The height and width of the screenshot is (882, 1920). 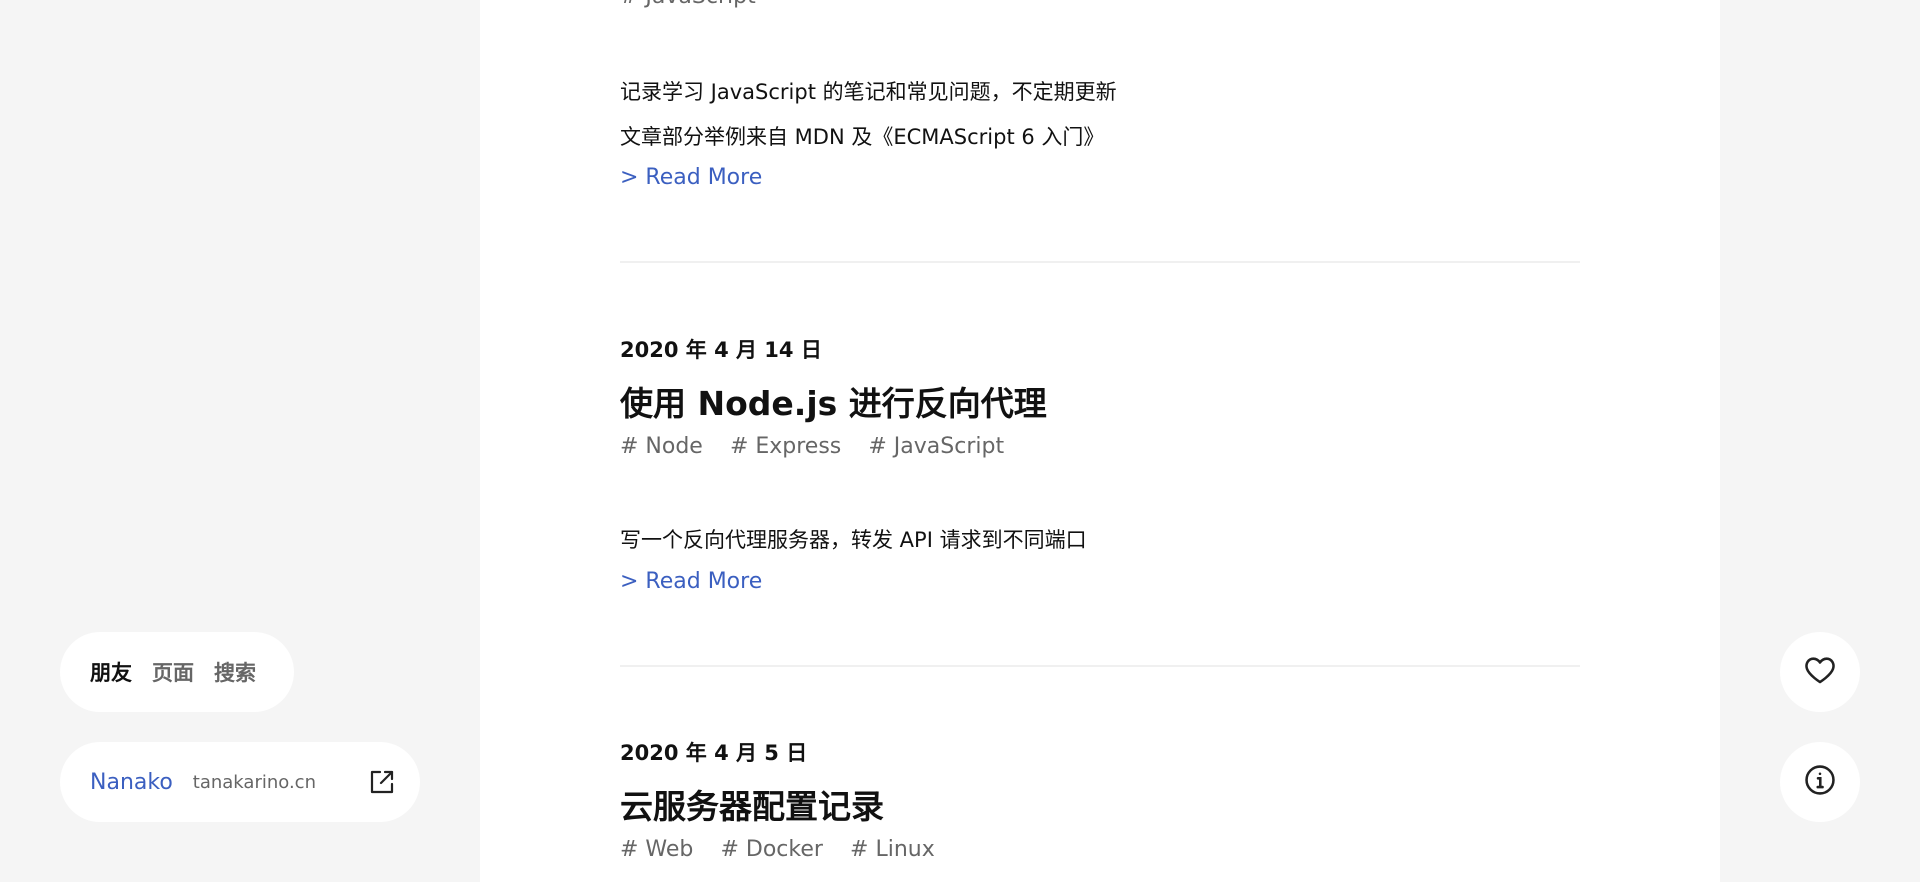 I want to click on post-excerpt-line: 文章部分举例来自 MDN 及《ECMAScript 6 入门》, so click(x=862, y=137).